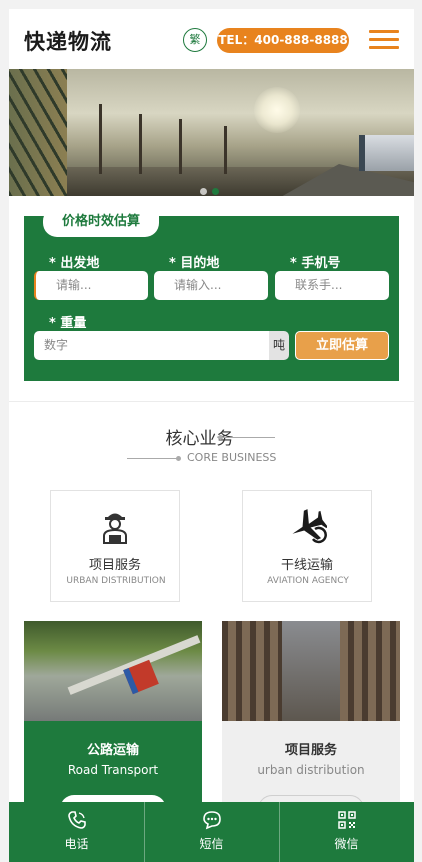  Describe the element at coordinates (113, 770) in the screenshot. I see `feature-title-en: Road Transport` at that location.